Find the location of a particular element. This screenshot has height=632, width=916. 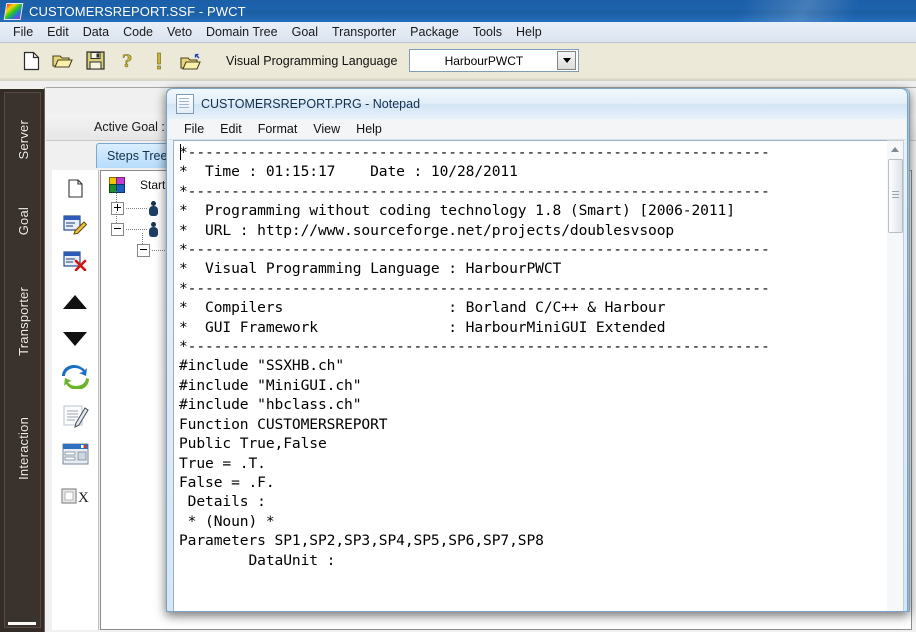

vertical-tab-rail: Server Goal Transporter Interaction is located at coordinates (22, 359).